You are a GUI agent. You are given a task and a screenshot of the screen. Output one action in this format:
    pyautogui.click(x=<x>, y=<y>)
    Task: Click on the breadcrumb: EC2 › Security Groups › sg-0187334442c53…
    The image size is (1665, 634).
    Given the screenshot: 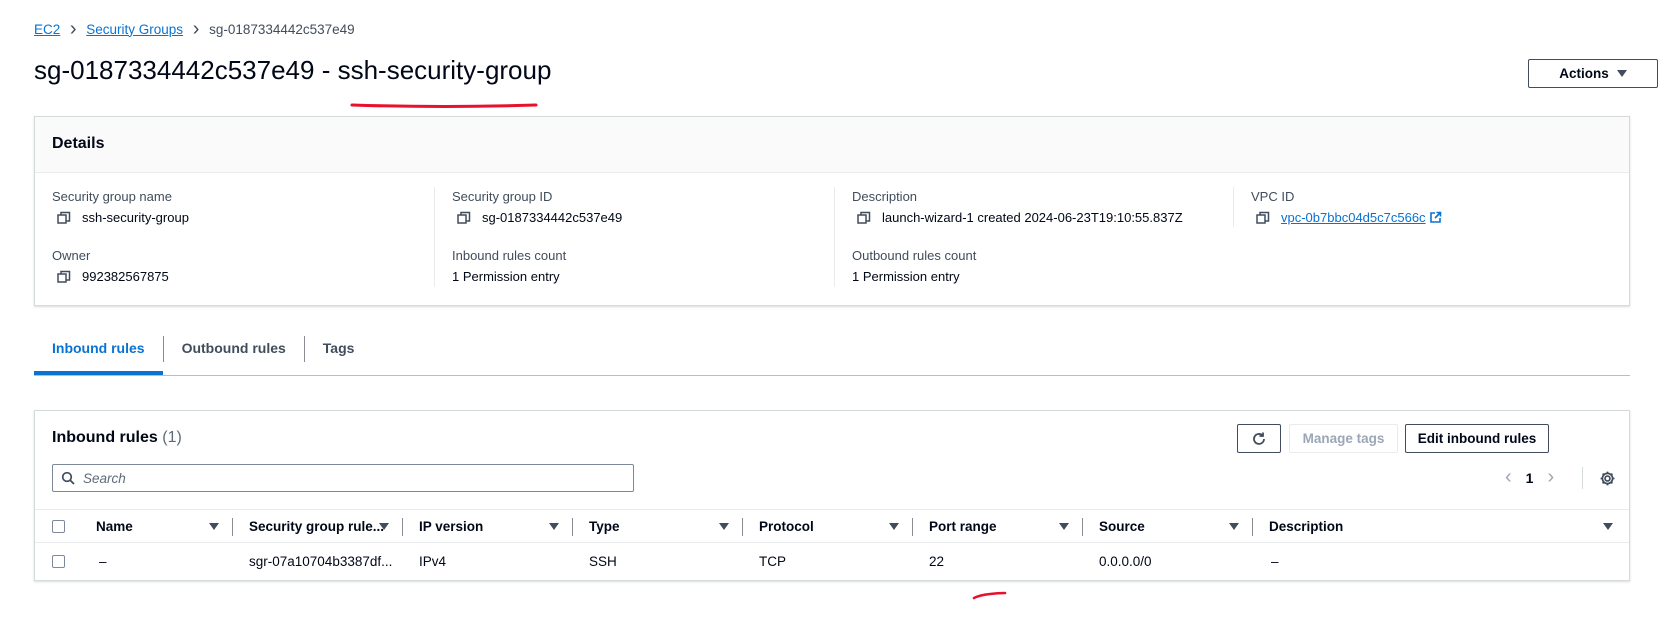 What is the action you would take?
    pyautogui.click(x=194, y=29)
    